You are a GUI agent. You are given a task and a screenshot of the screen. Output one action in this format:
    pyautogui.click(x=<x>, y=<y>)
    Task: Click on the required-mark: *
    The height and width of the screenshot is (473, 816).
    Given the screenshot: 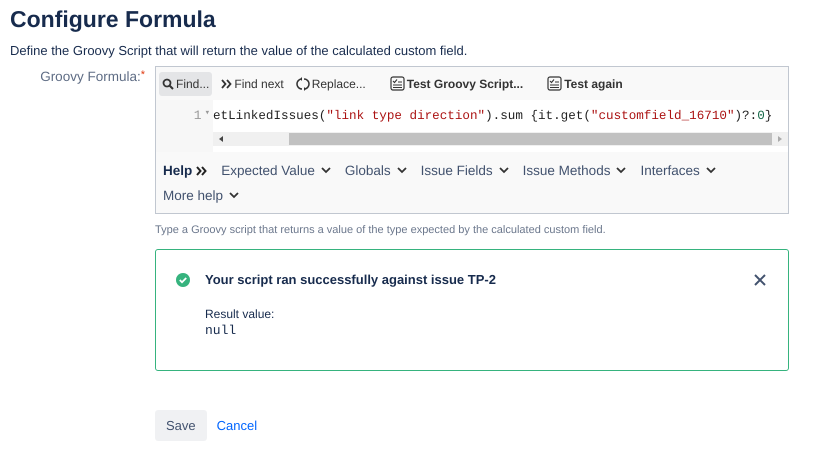 What is the action you would take?
    pyautogui.click(x=142, y=75)
    